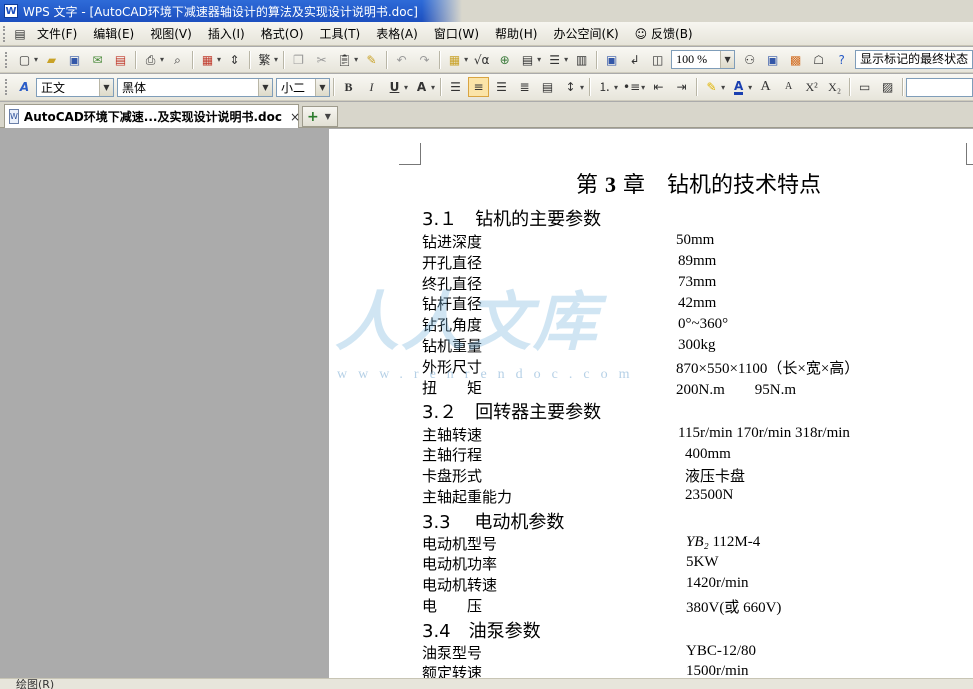  I want to click on menu-insert: 插入(I), so click(226, 34).